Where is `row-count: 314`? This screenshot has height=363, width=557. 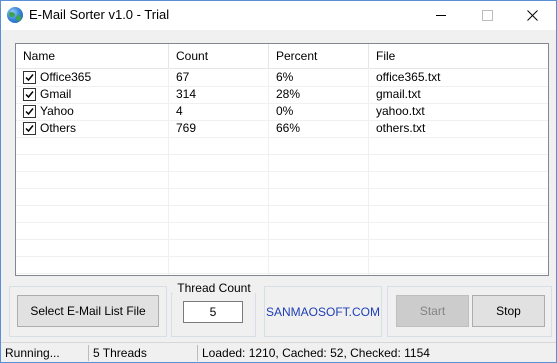
row-count: 314 is located at coordinates (186, 94).